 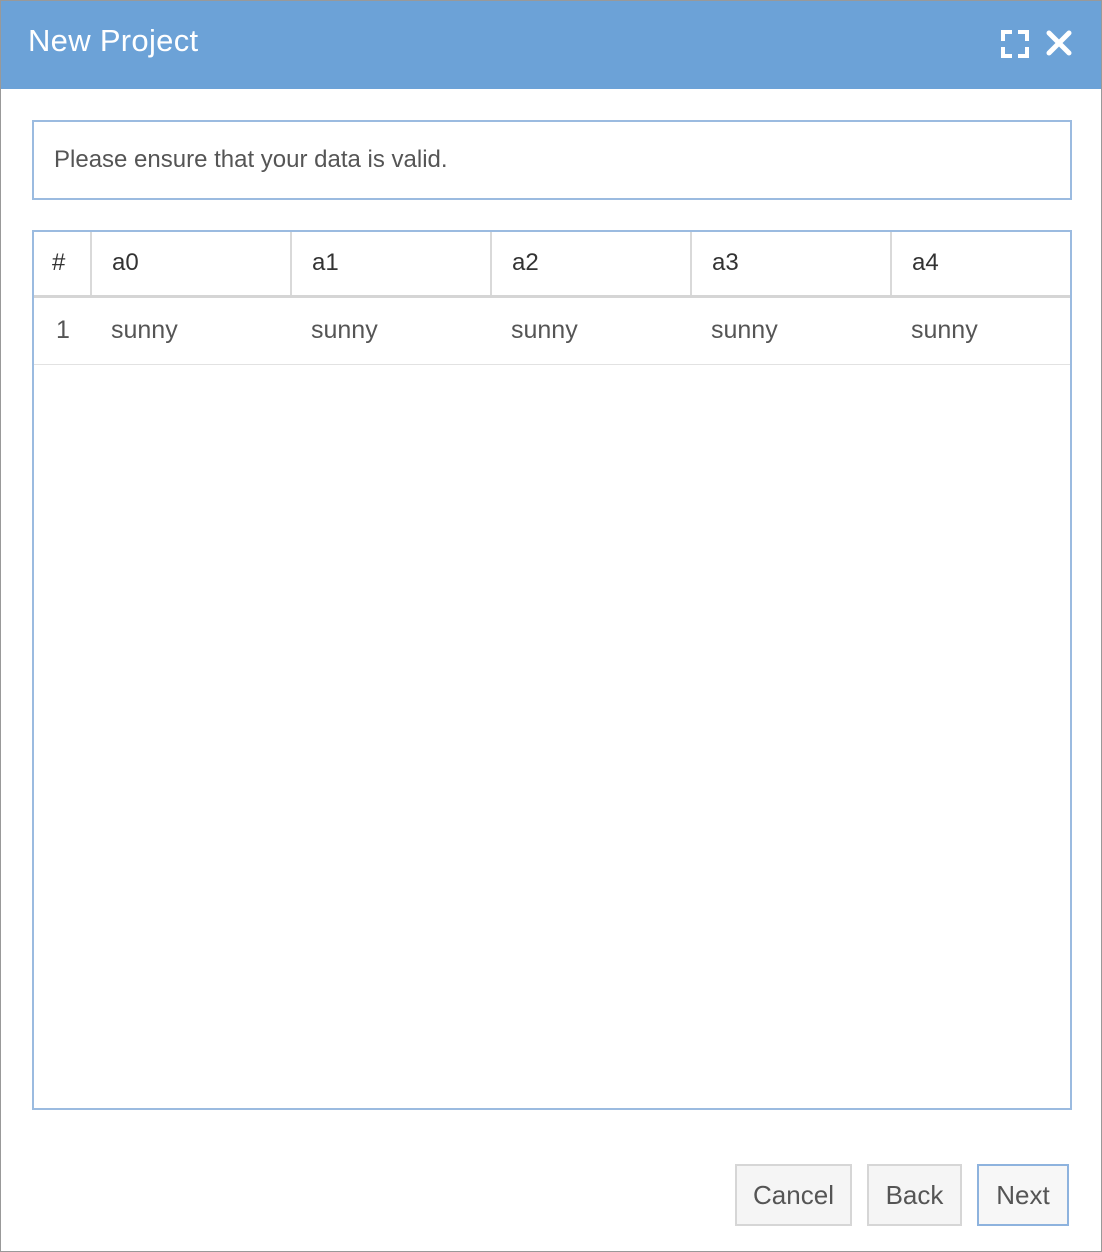 What do you see at coordinates (191, 265) in the screenshot?
I see `column-header-a0: a0` at bounding box center [191, 265].